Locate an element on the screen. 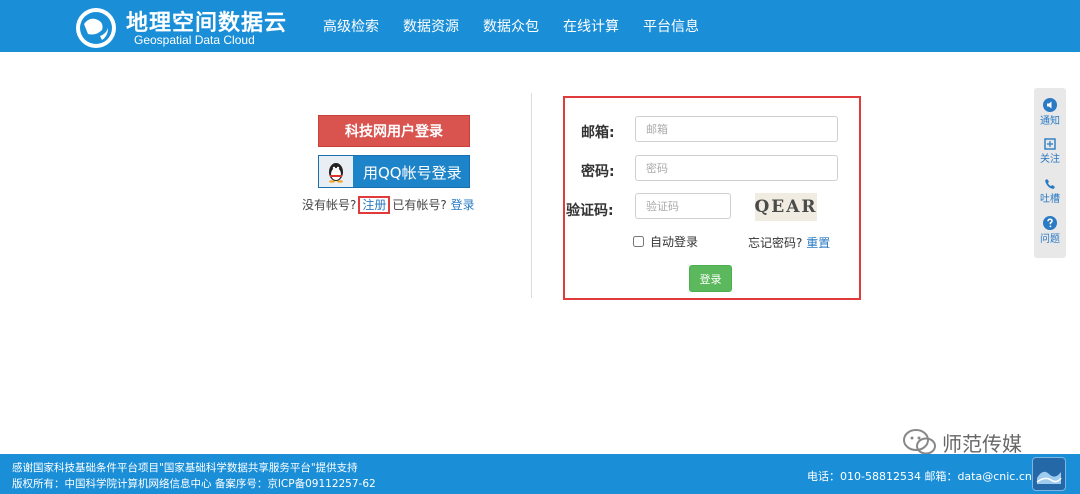 The width and height of the screenshot is (1080, 494). reset-password-link: 重置 is located at coordinates (818, 243).